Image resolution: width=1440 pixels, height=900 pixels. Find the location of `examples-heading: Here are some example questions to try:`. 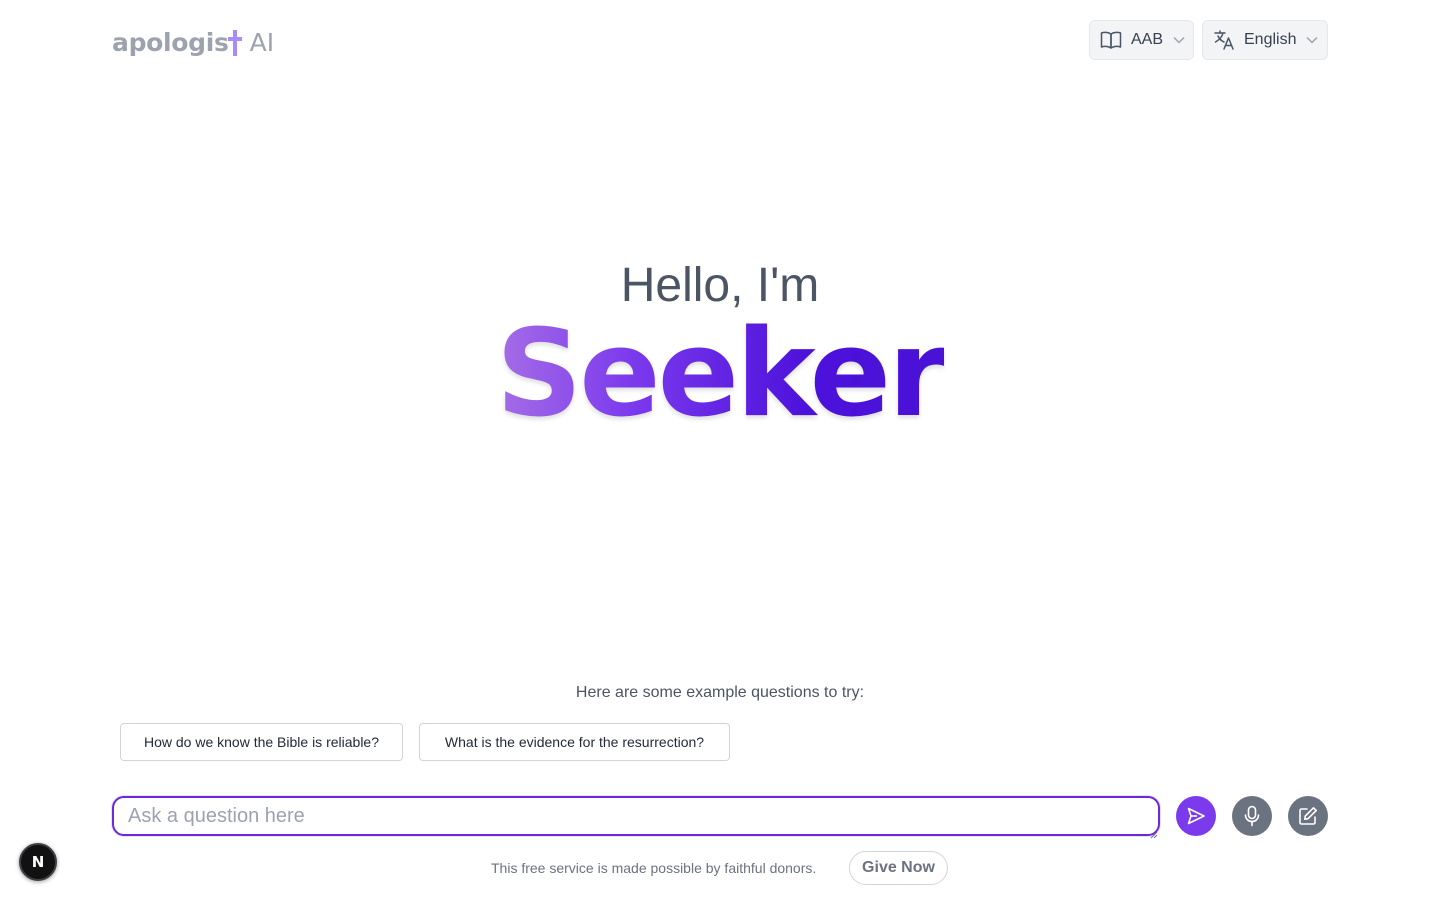

examples-heading: Here are some example questions to try: is located at coordinates (720, 692).